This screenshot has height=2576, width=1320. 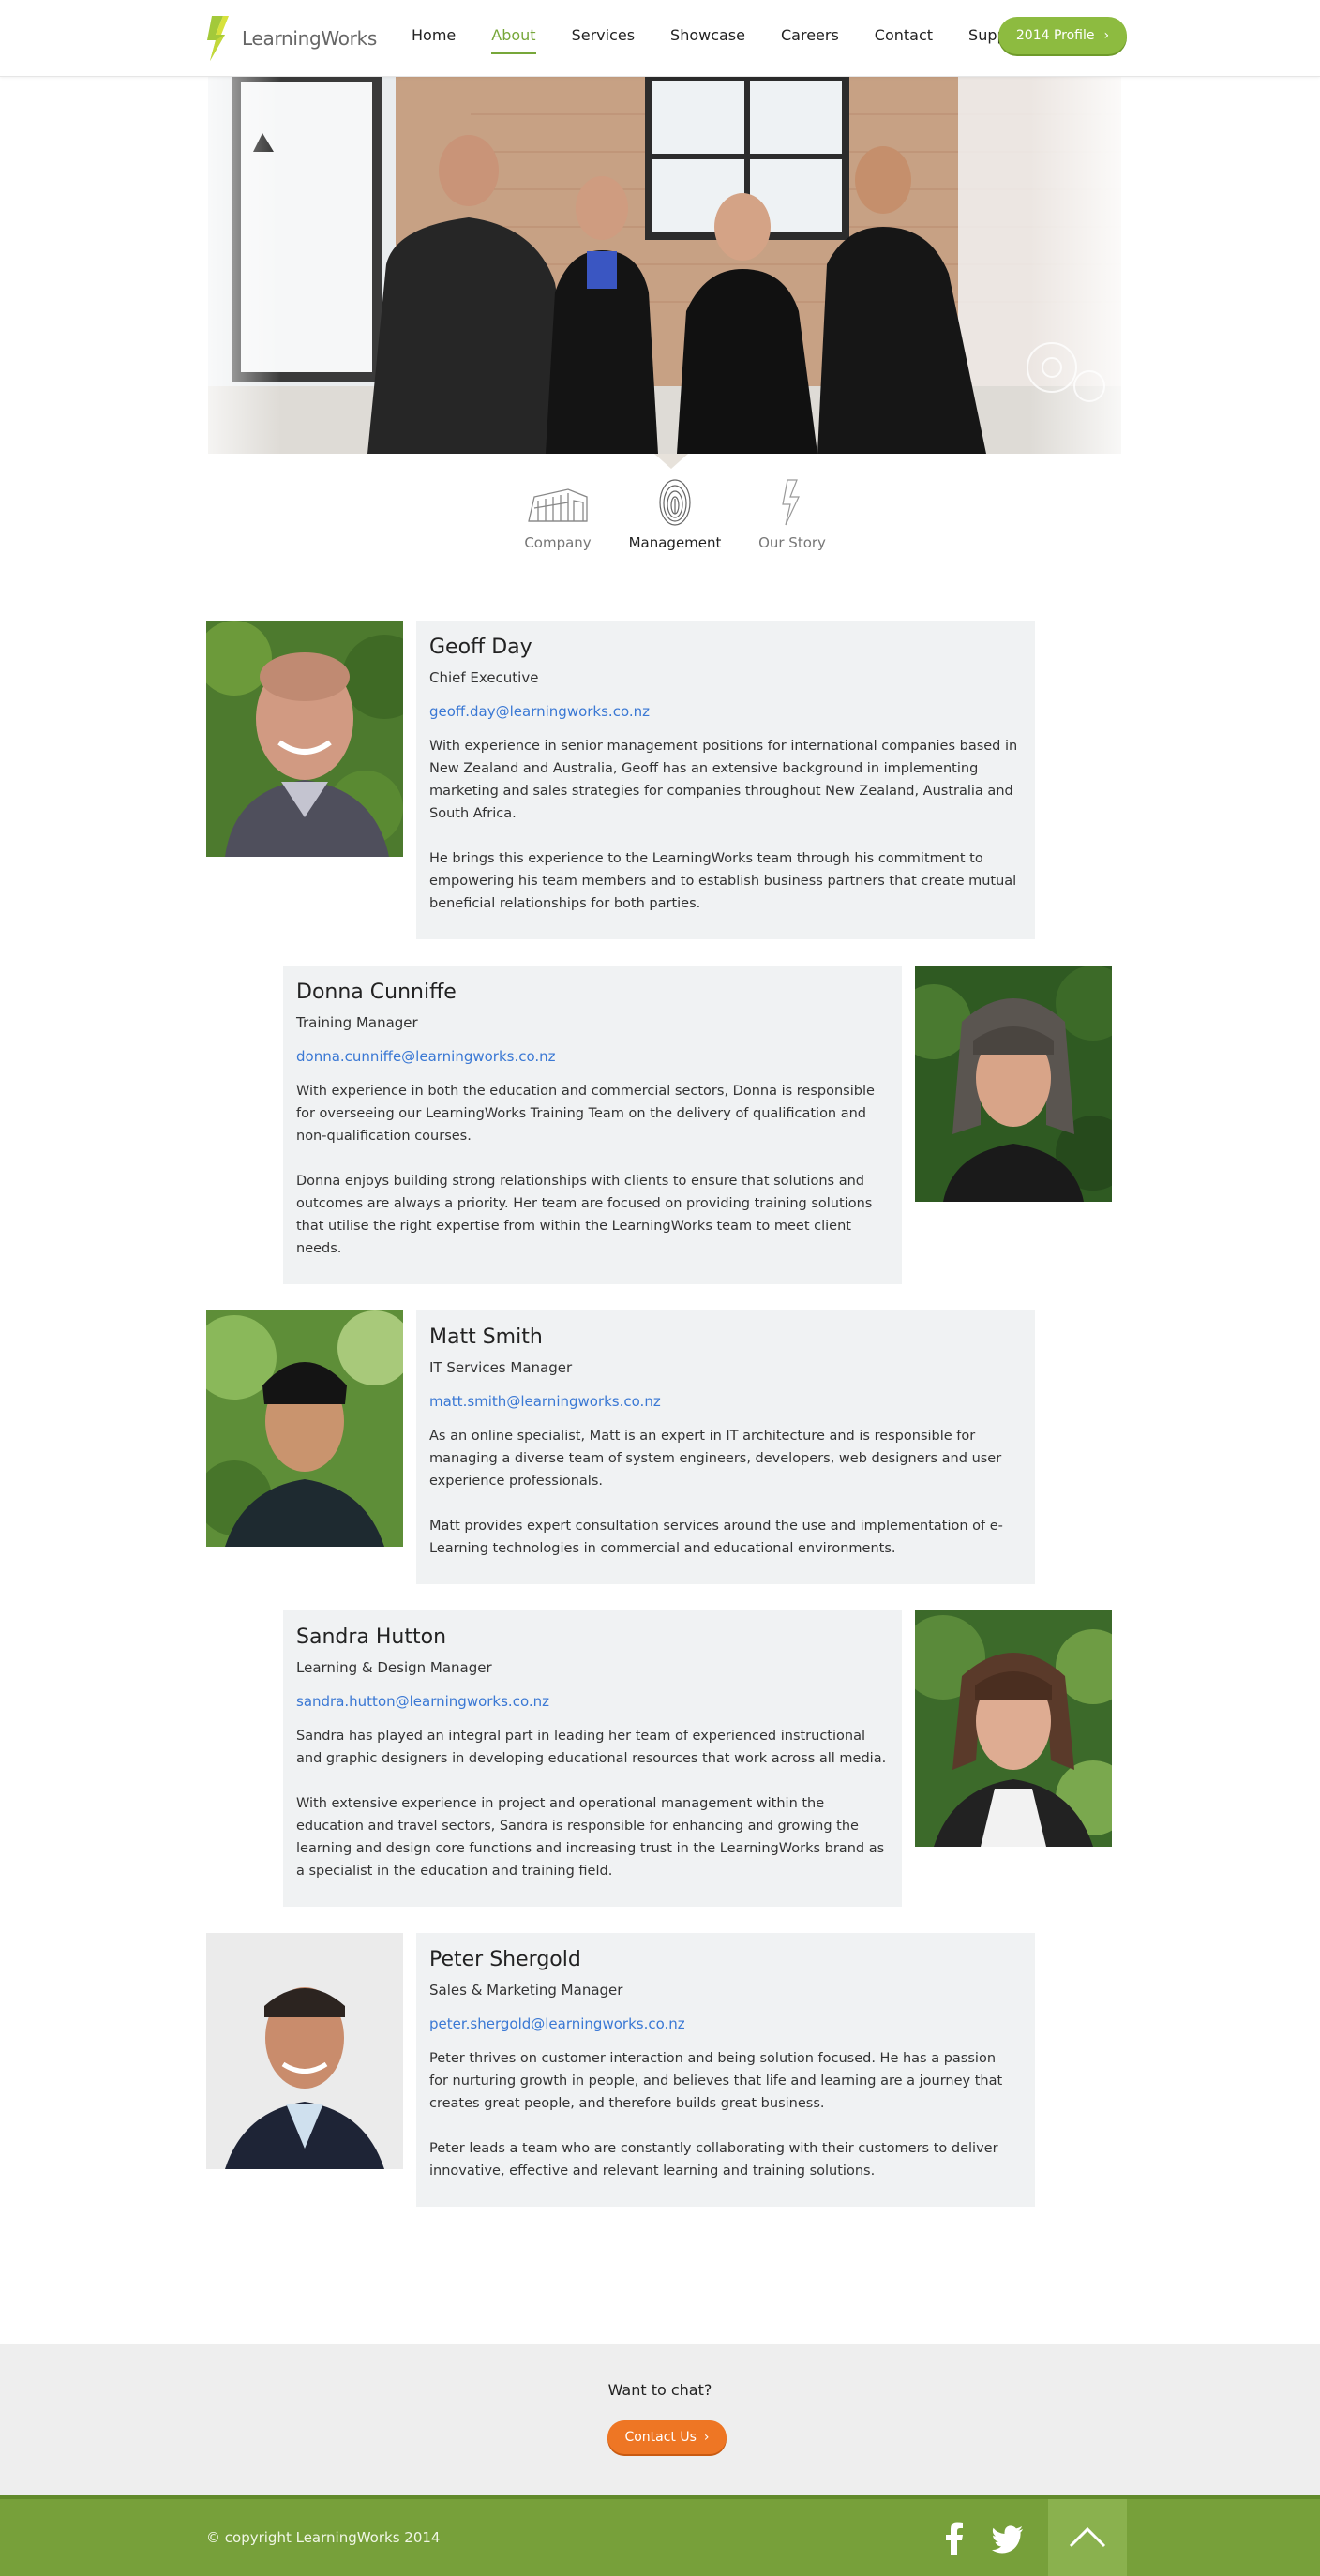 I want to click on tab-our-story-label: Our Story, so click(x=792, y=542).